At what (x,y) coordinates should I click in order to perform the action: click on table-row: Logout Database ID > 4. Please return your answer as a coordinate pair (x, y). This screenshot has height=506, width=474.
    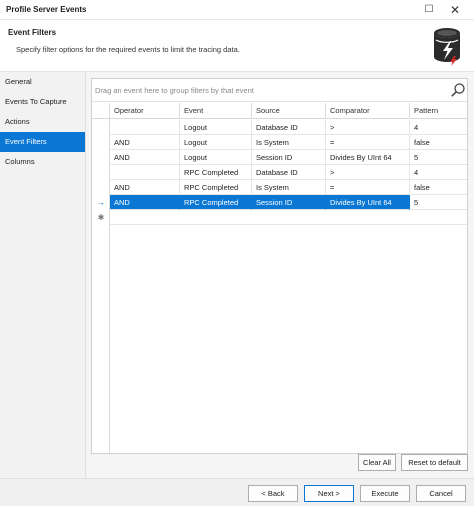
    Looking at the image, I should click on (279, 127).